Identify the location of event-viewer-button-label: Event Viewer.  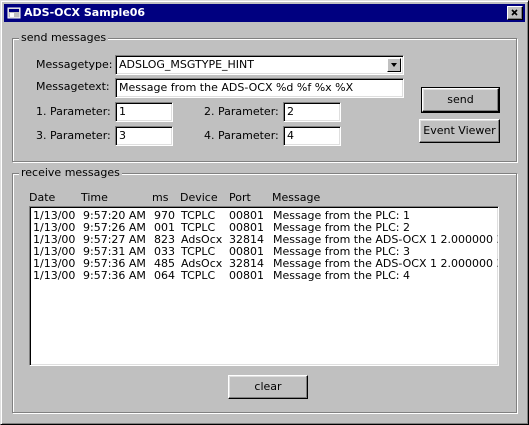
(459, 130).